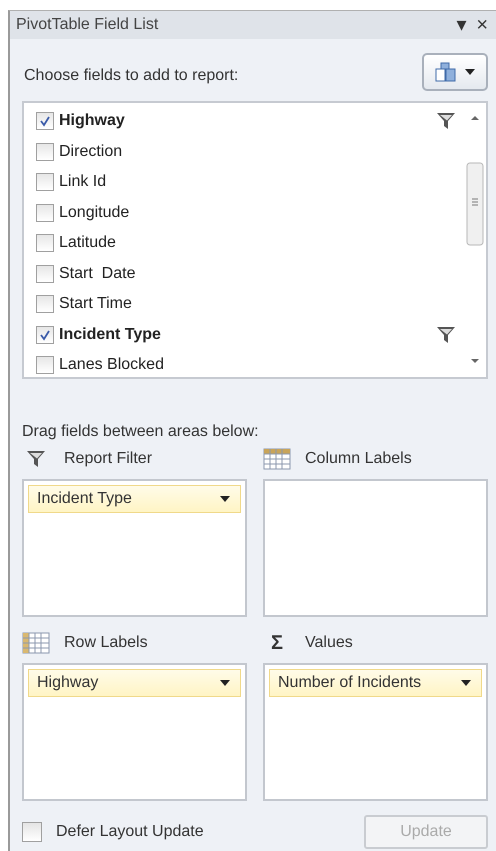 The width and height of the screenshot is (496, 851). I want to click on field-label: Longitude, so click(257, 213).